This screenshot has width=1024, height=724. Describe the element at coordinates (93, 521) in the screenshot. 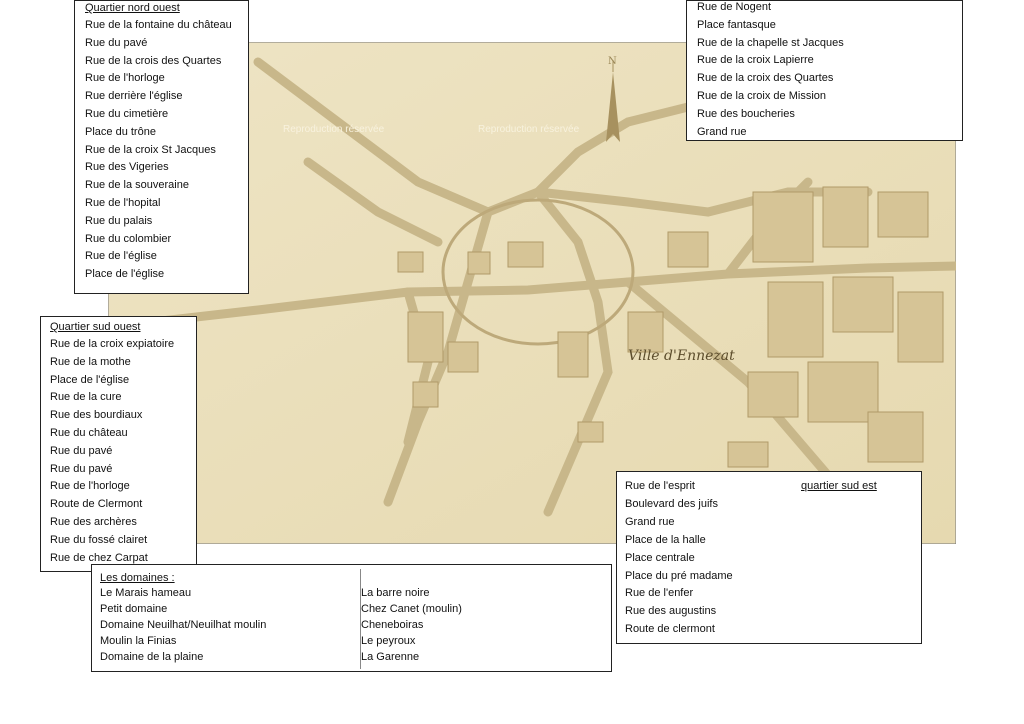

I see `street-item: Rue des archères` at that location.